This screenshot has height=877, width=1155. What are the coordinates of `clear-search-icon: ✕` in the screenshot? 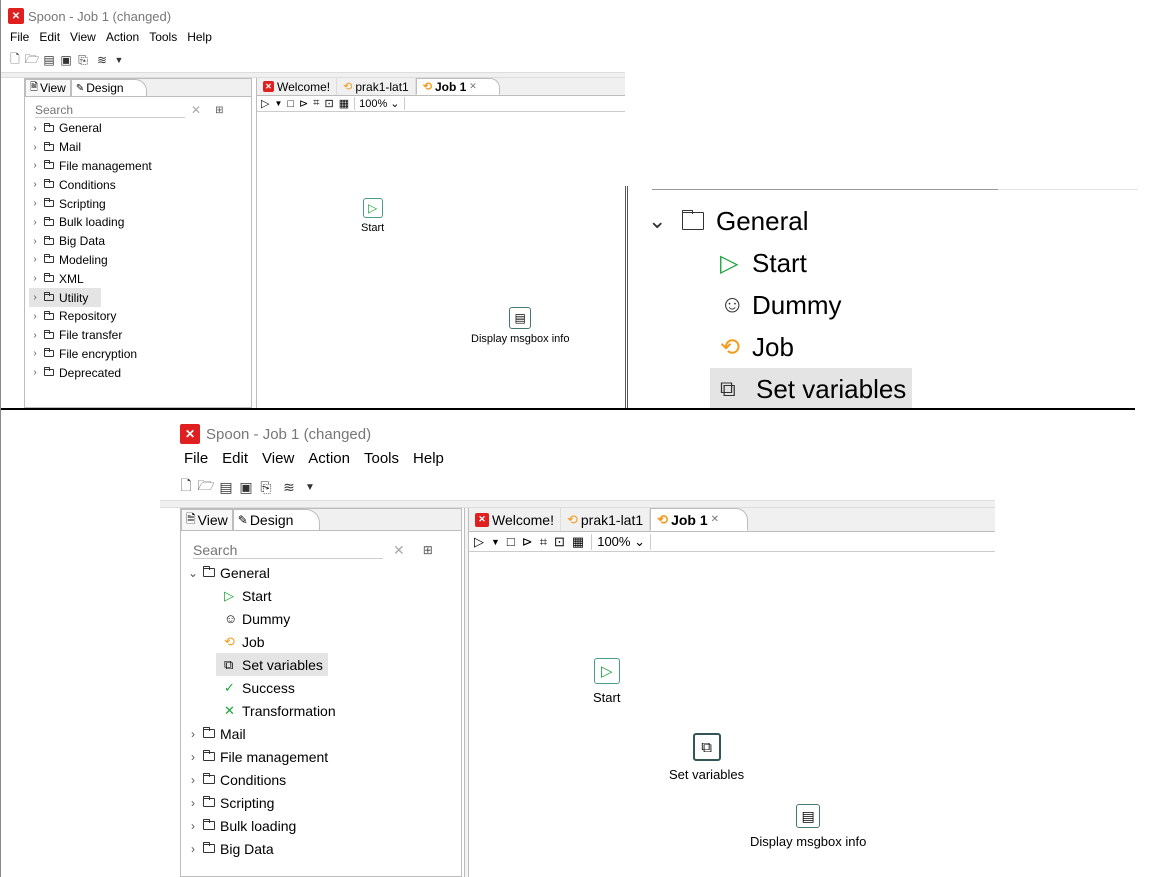 It's located at (399, 550).